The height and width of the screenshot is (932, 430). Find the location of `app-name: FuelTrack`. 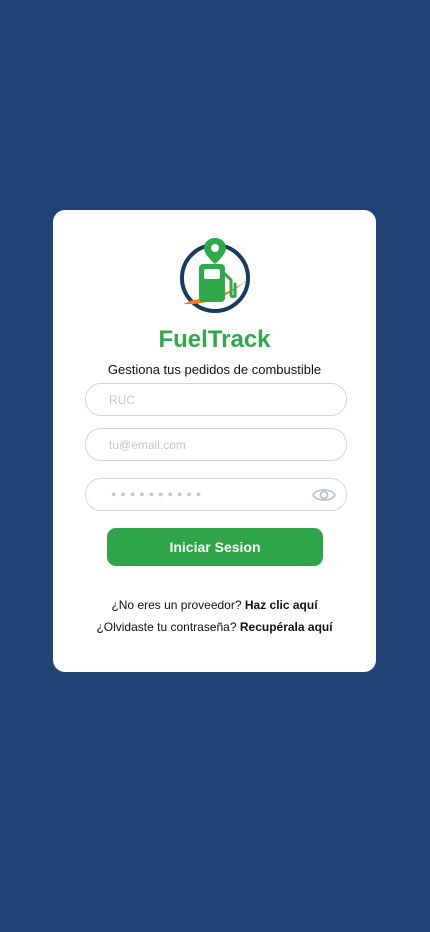

app-name: FuelTrack is located at coordinates (214, 339).